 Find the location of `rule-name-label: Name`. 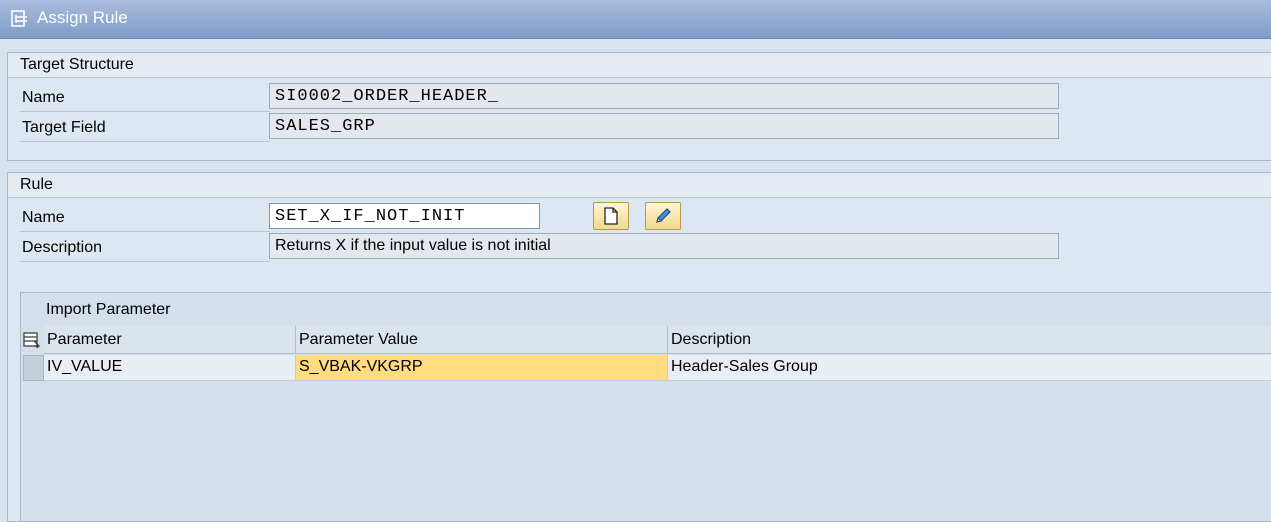

rule-name-label: Name is located at coordinates (43, 217).